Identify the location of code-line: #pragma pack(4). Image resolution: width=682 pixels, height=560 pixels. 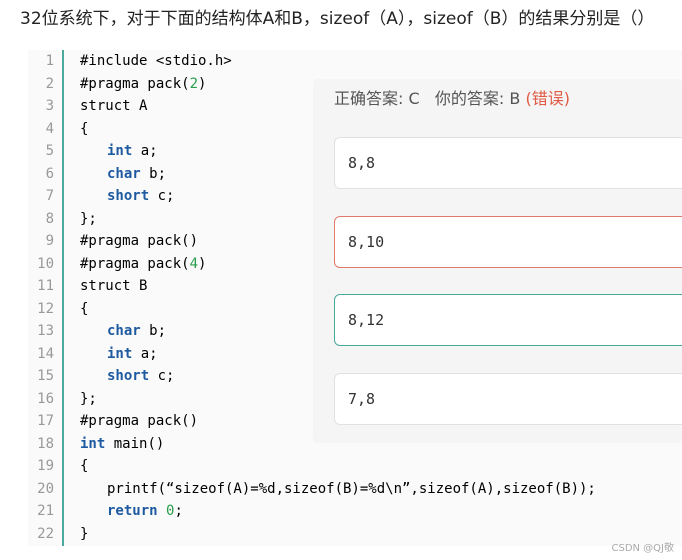
(143, 264).